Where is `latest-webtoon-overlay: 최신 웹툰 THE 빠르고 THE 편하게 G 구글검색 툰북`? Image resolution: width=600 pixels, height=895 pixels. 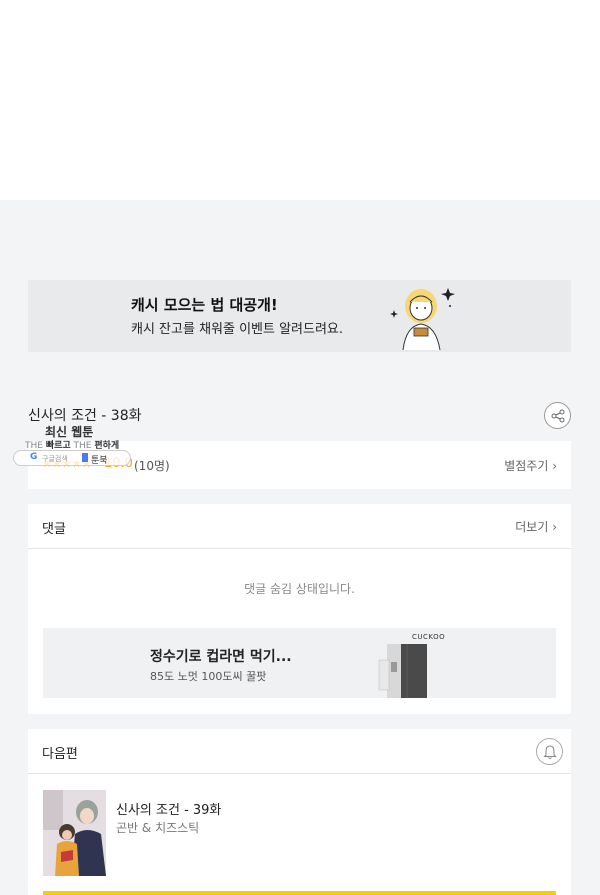
latest-webtoon-overlay: 최신 웹툰 THE 빠르고 THE 편하게 G 구글검색 툰북 is located at coordinates (73, 445).